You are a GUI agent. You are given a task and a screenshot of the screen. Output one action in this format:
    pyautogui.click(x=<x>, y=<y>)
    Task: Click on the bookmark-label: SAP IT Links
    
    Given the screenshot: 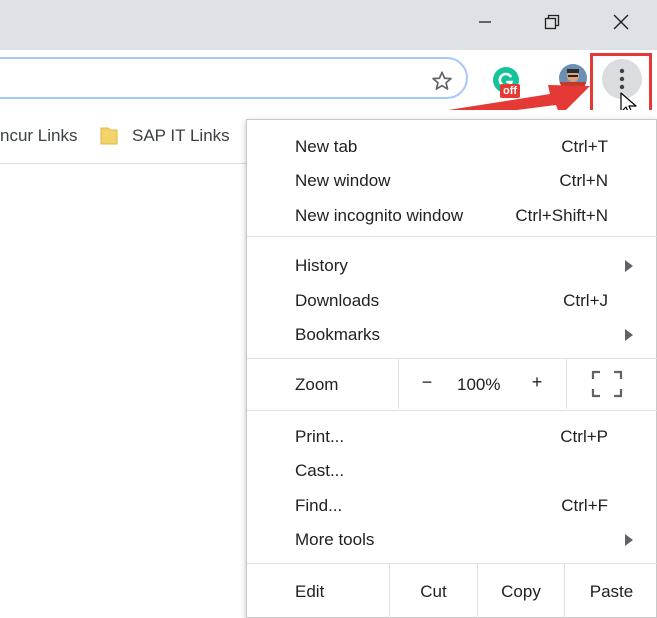 What is the action you would take?
    pyautogui.click(x=181, y=135)
    